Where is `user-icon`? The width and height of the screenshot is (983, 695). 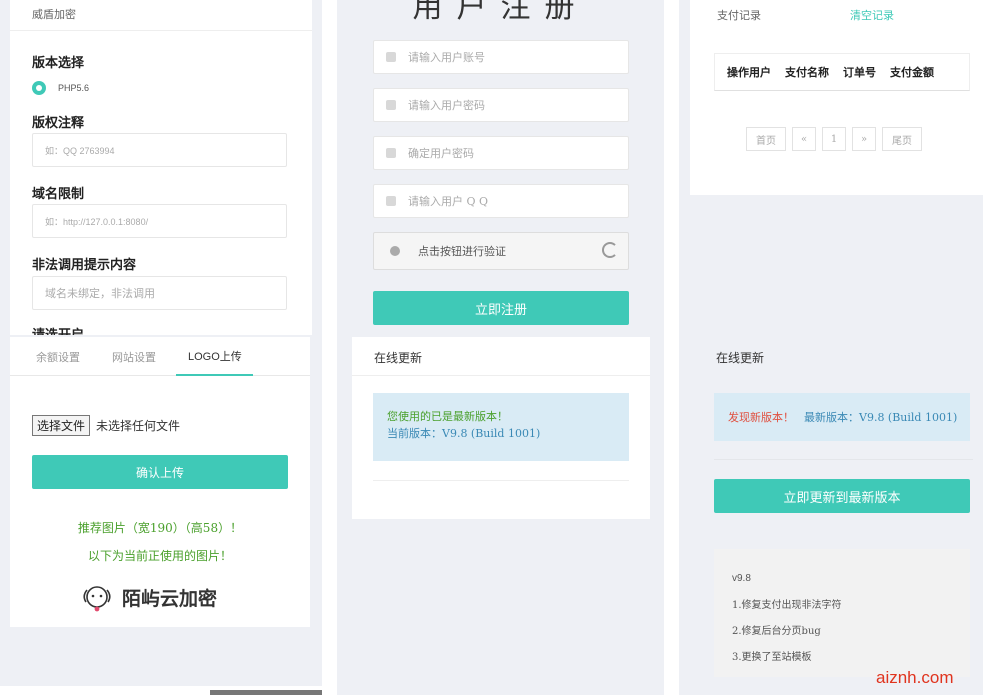
user-icon is located at coordinates (391, 57).